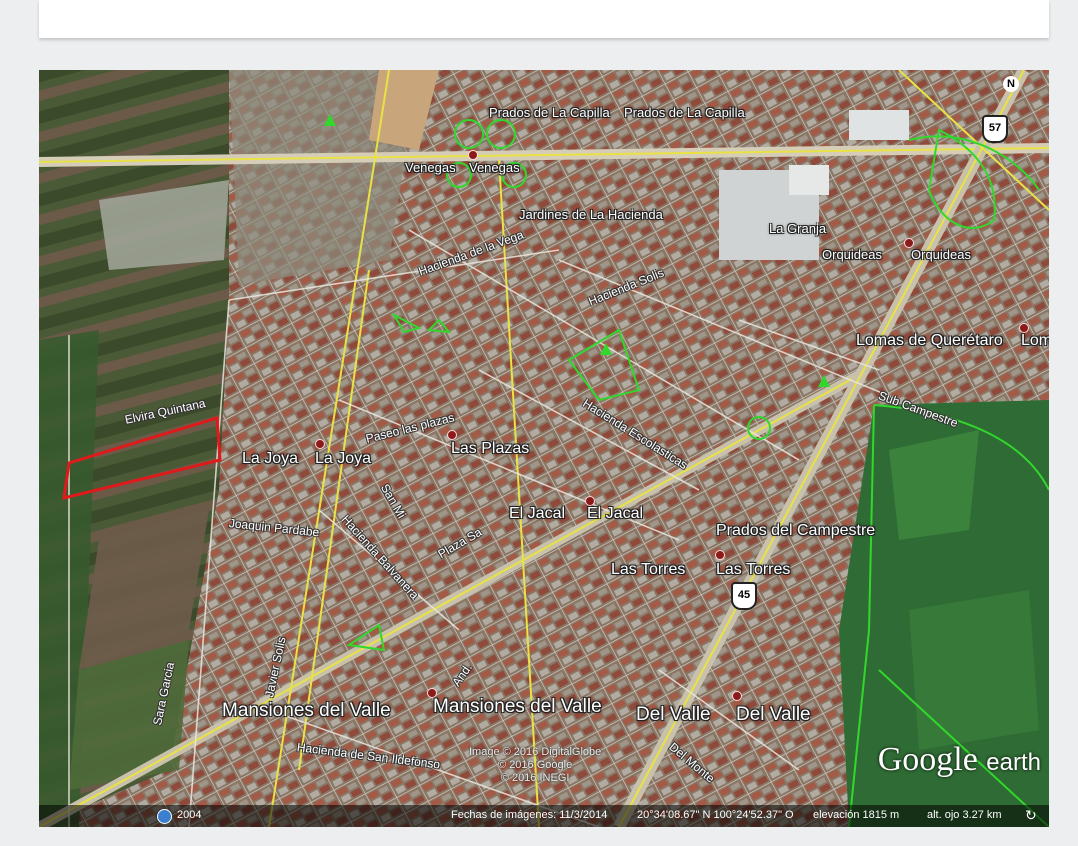 The height and width of the screenshot is (846, 1078). What do you see at coordinates (490, 448) in the screenshot?
I see `label-las-plazas: Las Plazas` at bounding box center [490, 448].